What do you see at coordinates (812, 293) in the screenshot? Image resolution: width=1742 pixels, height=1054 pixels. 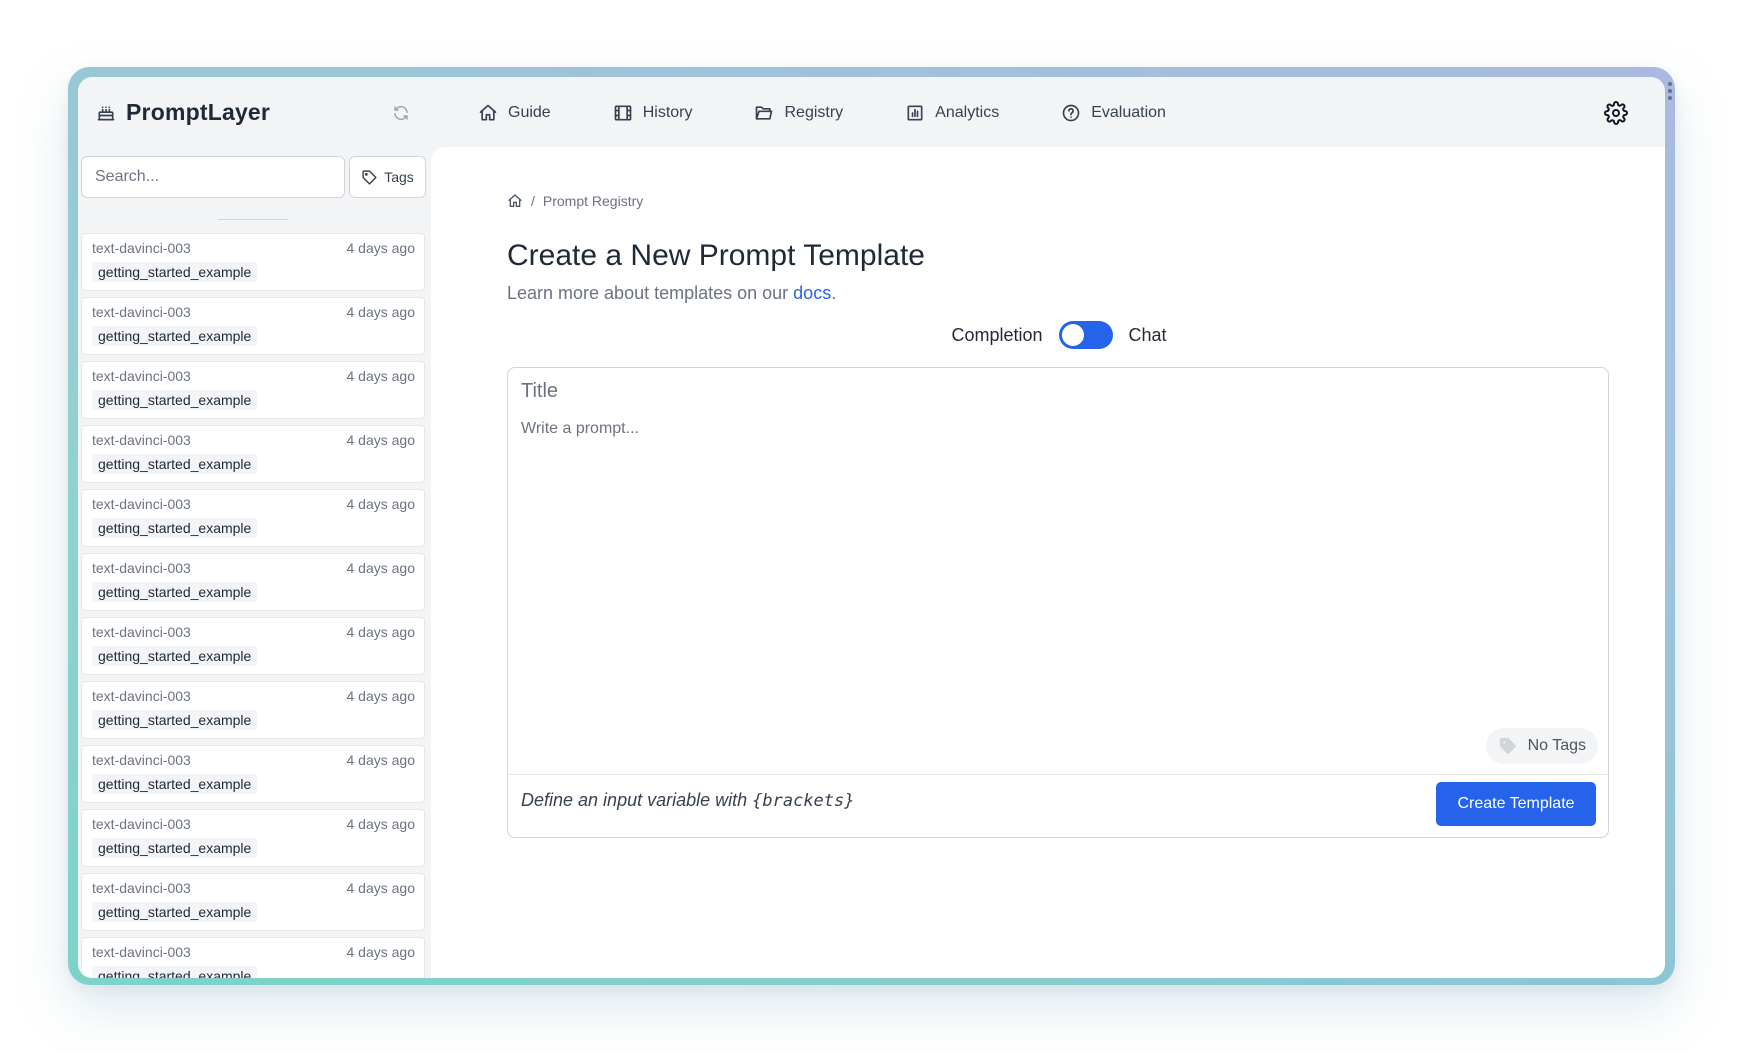 I see `docs-link: docs` at bounding box center [812, 293].